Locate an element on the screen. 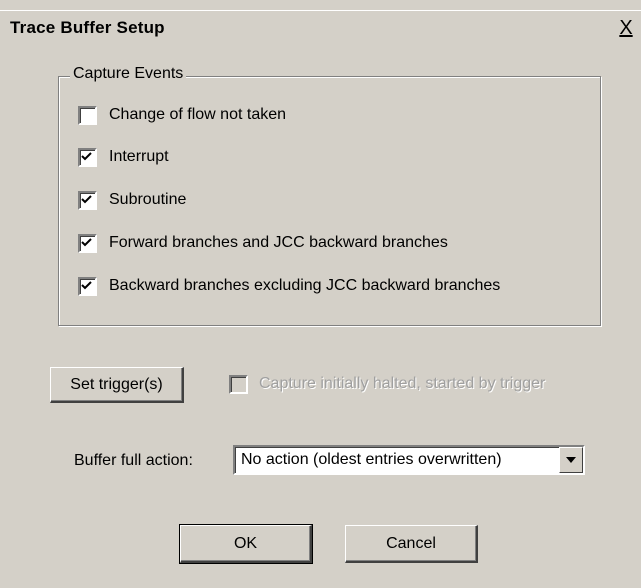 The height and width of the screenshot is (588, 641). checkbox-label: Change of flow not taken is located at coordinates (198, 114).